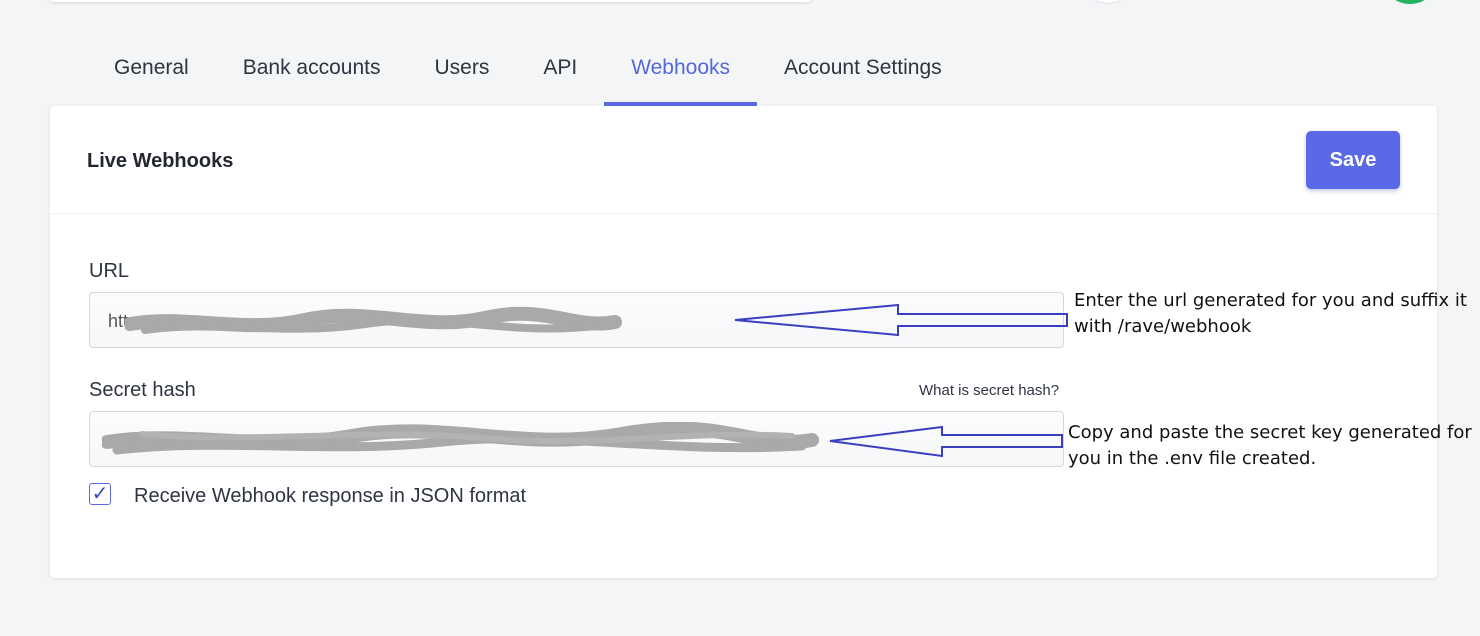 The image size is (1480, 636). What do you see at coordinates (901, 320) in the screenshot?
I see `url-arrow-annotation` at bounding box center [901, 320].